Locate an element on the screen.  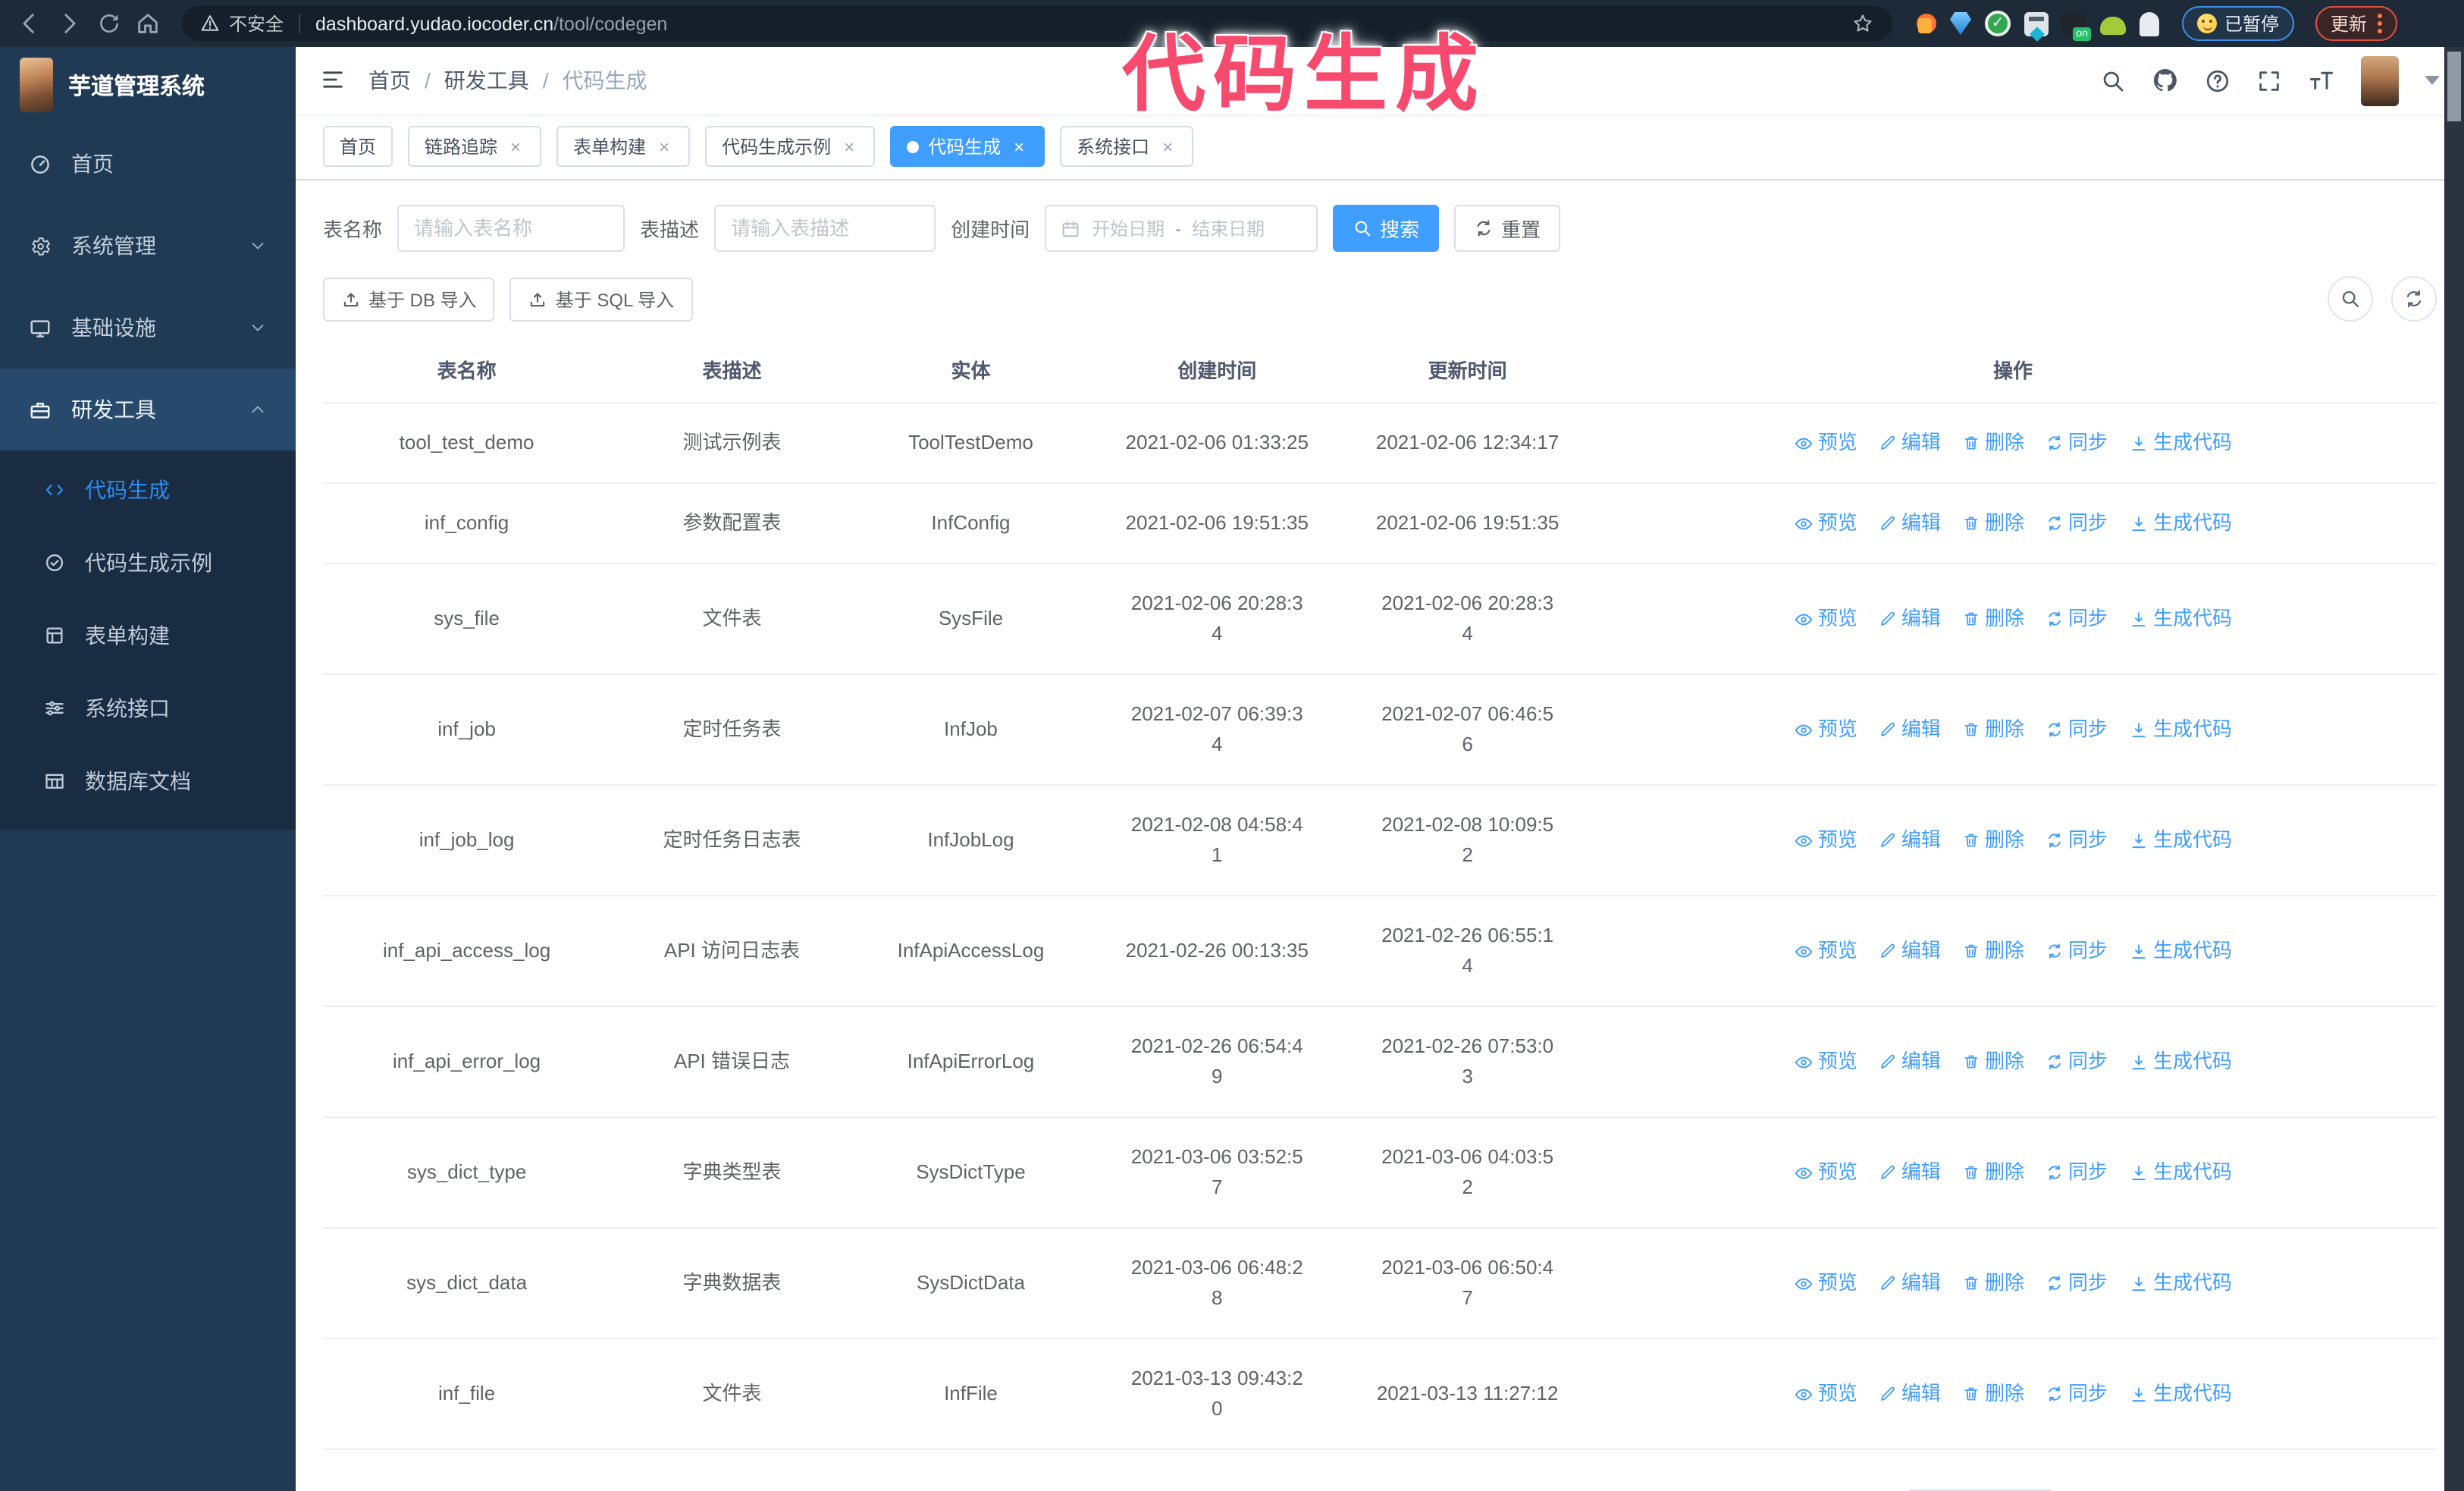
tab-home: 首页 is located at coordinates (358, 146).